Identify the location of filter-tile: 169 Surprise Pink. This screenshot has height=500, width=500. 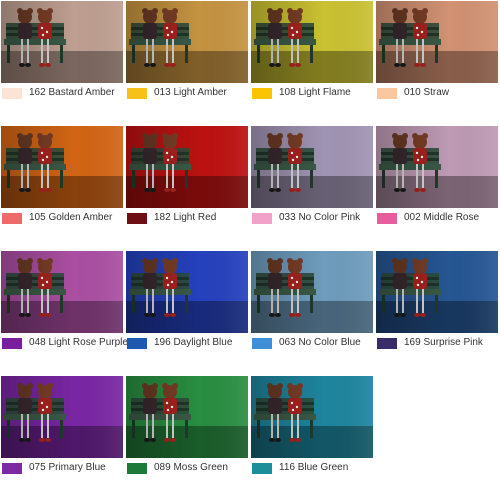
(437, 307).